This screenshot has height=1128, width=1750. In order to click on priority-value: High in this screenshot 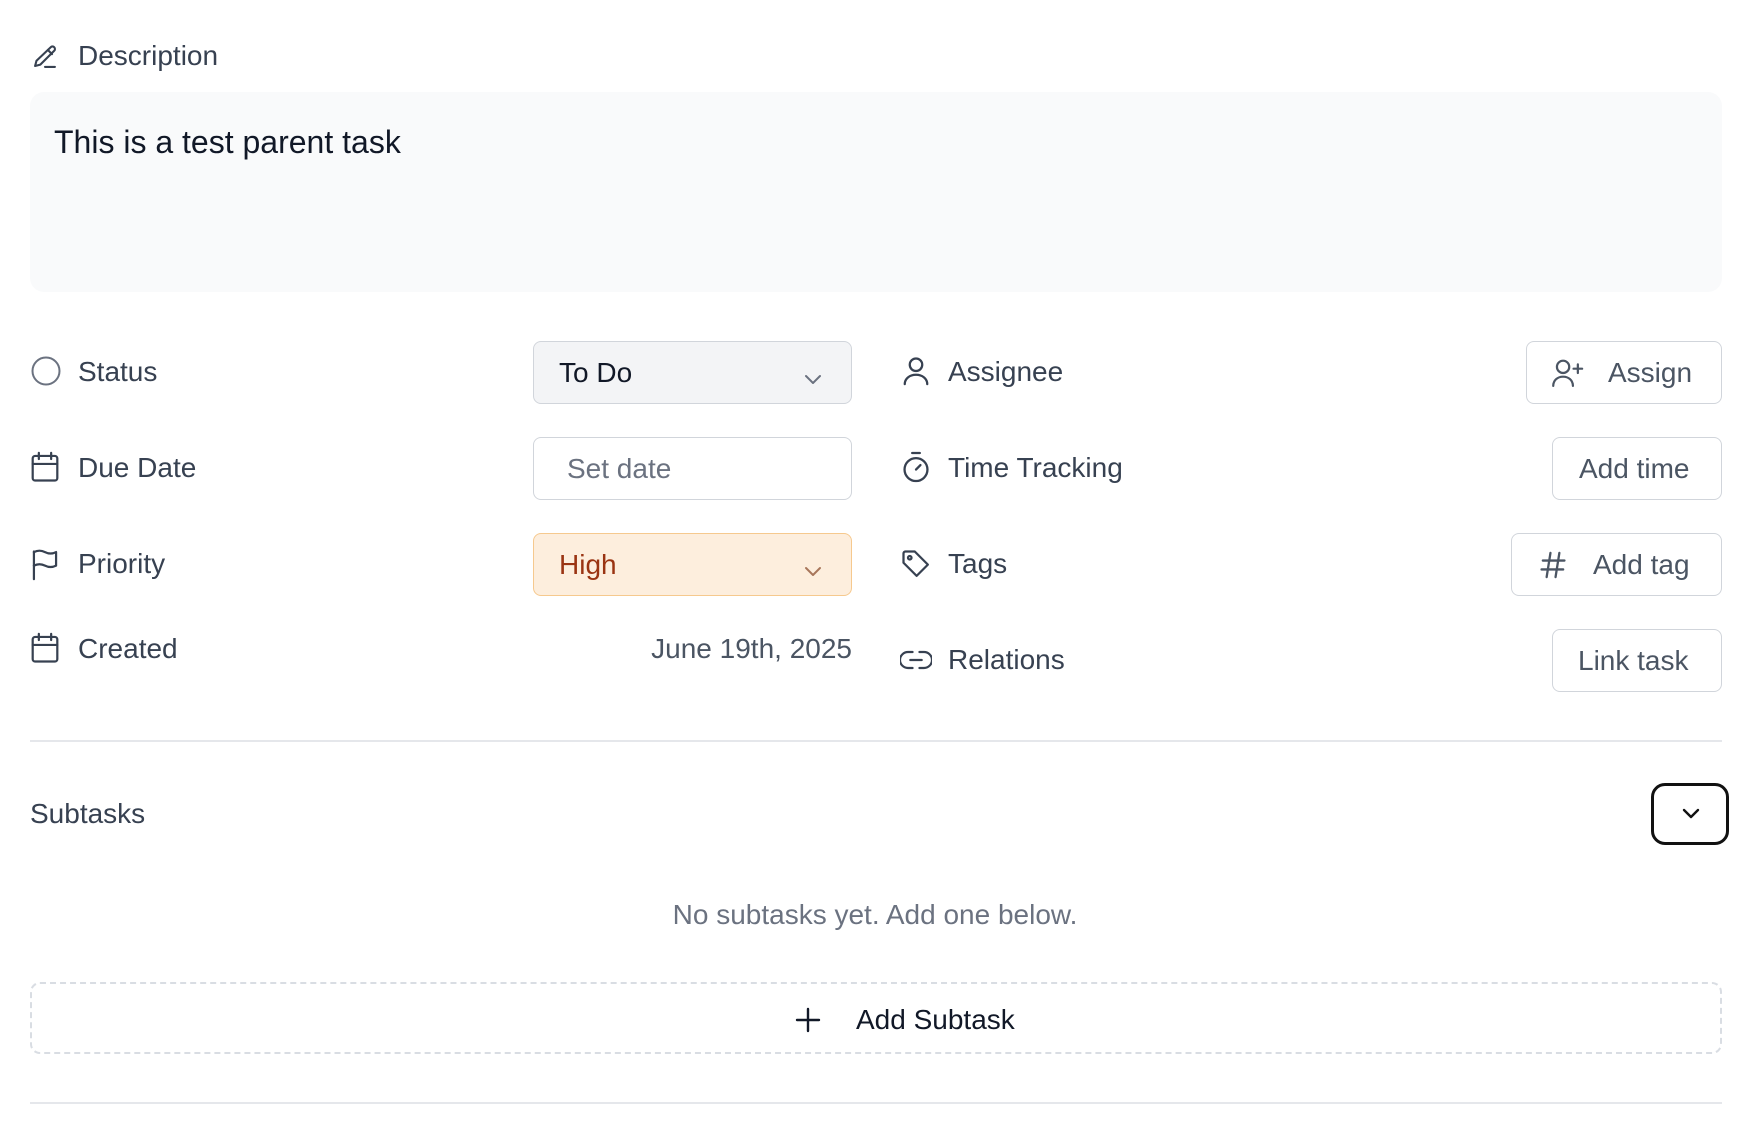, I will do `click(588, 564)`.